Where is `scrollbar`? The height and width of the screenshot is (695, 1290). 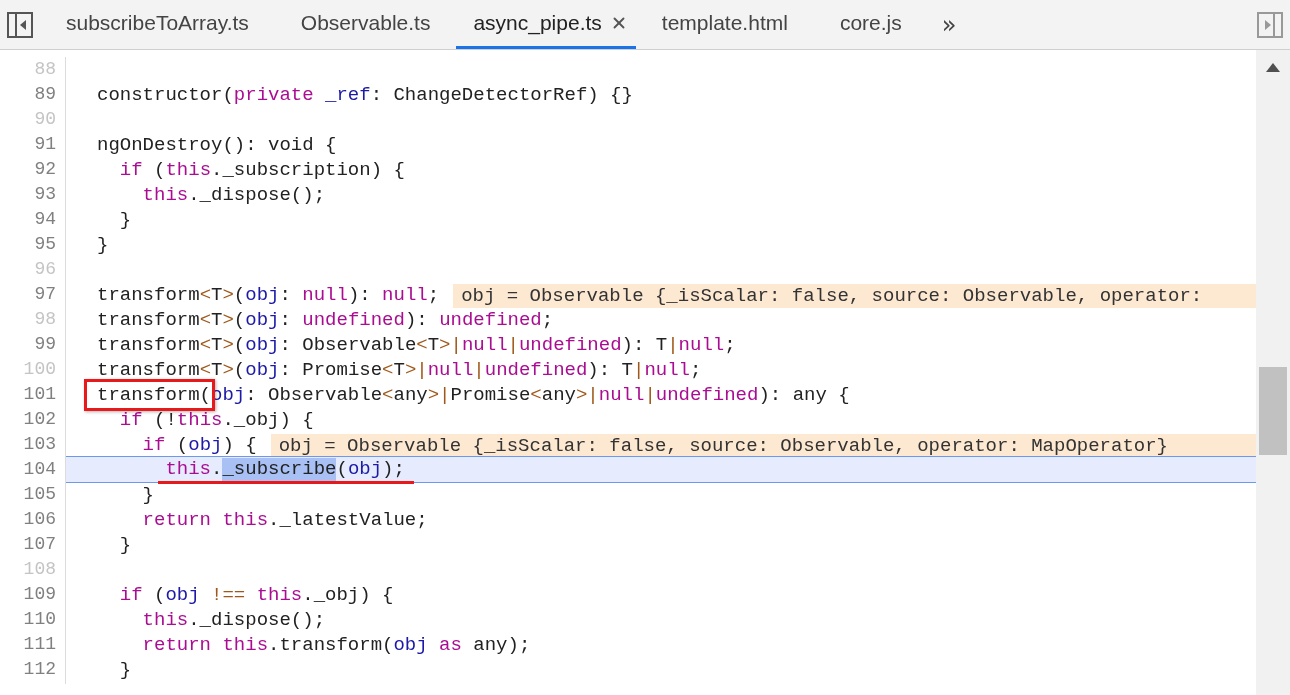
scrollbar is located at coordinates (1273, 372).